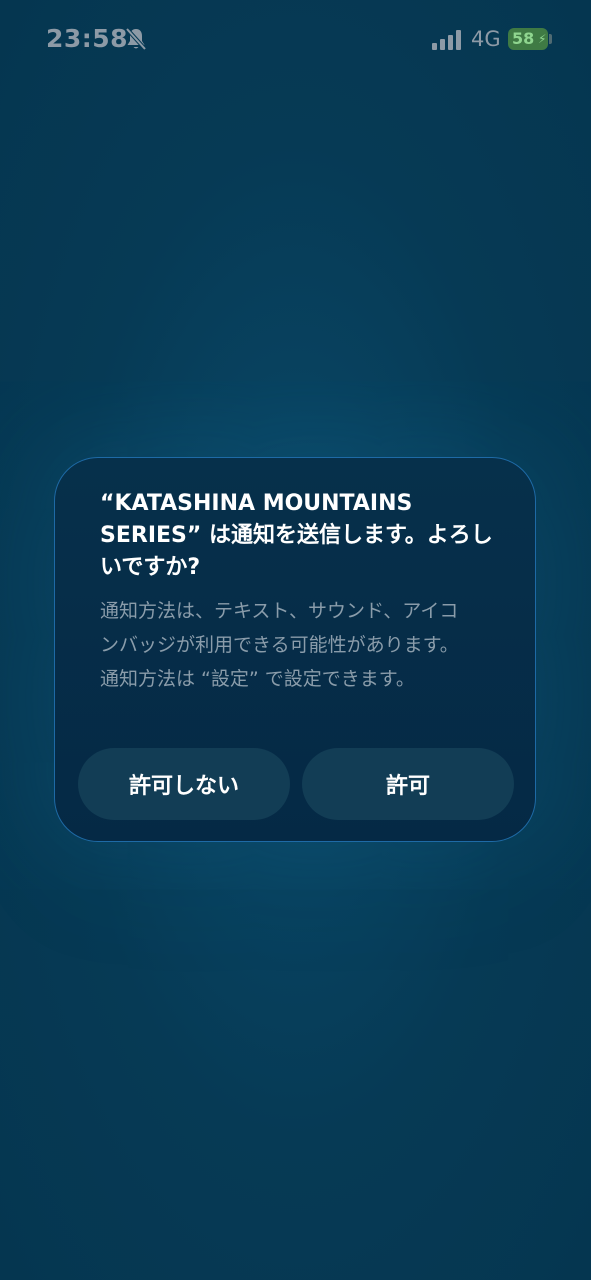 This screenshot has height=1280, width=591. I want to click on status-bar: 23:58 4G 58 ⚡, so click(295, 40).